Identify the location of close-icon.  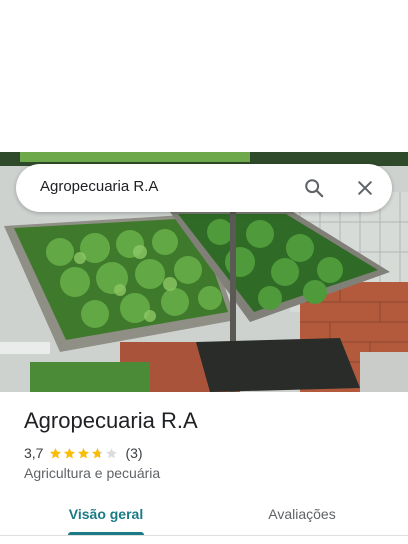
(365, 188).